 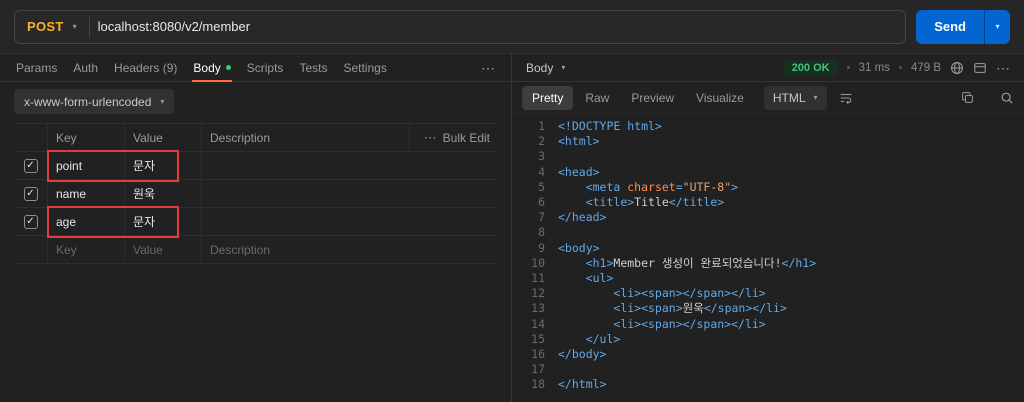 What do you see at coordinates (466, 137) in the screenshot?
I see `bulk-edit-label: Bulk Edit` at bounding box center [466, 137].